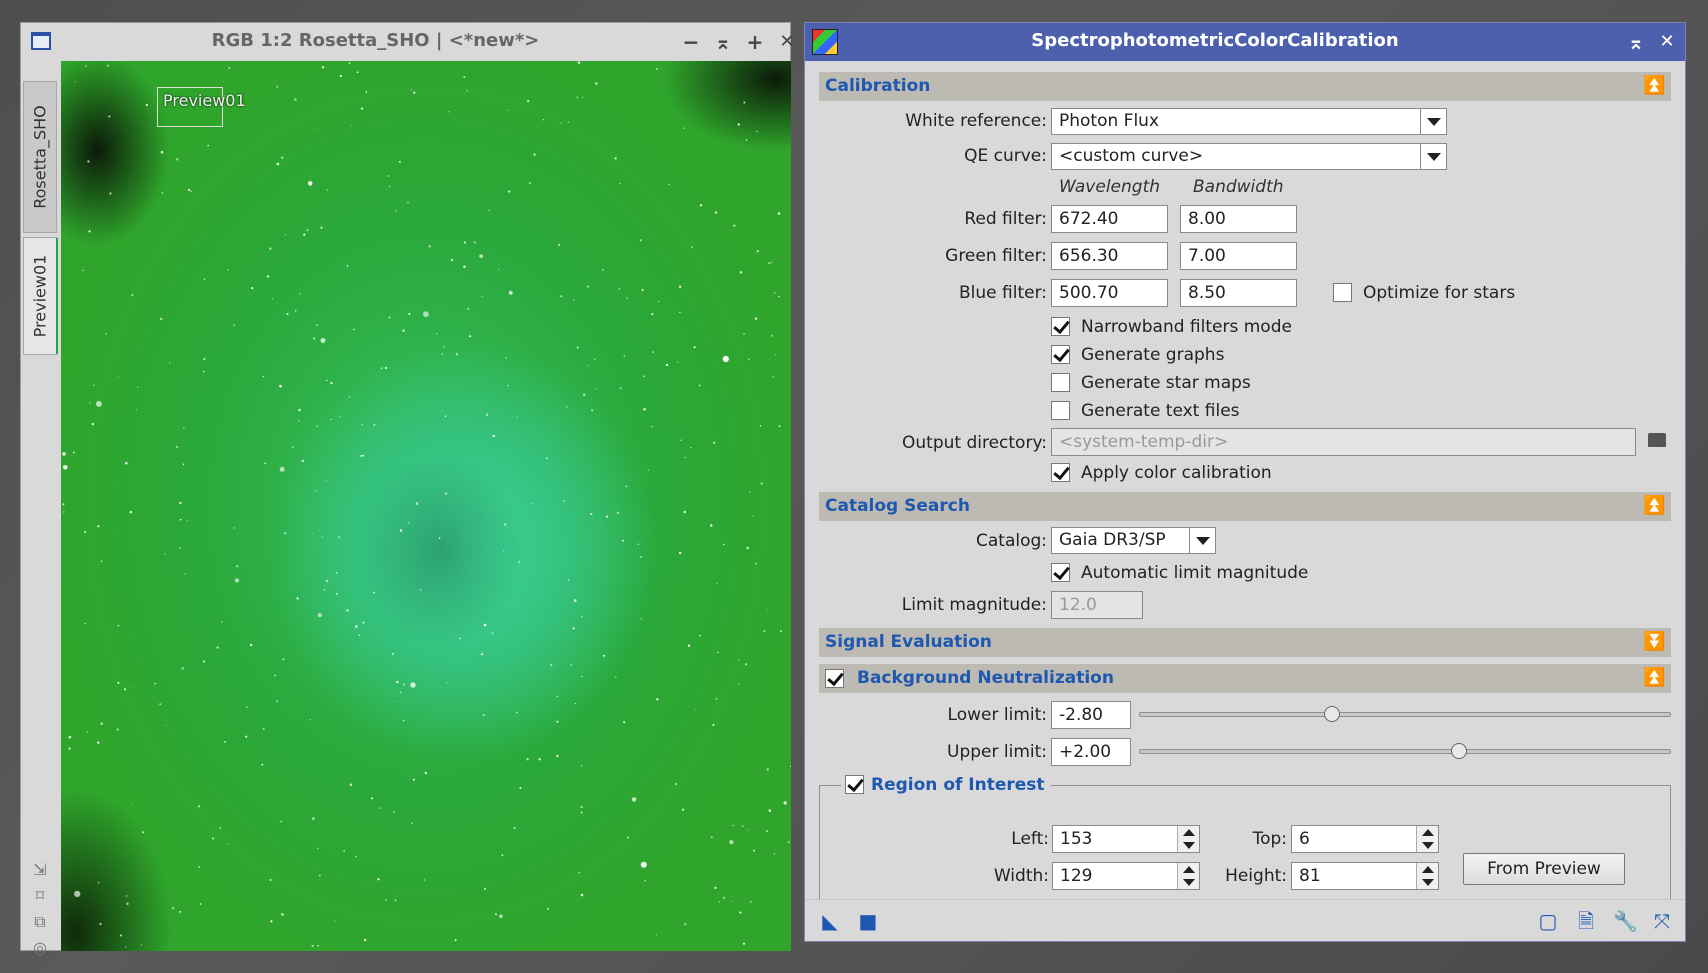  I want to click on section-calibration: Calibration ⏫, so click(1245, 86).